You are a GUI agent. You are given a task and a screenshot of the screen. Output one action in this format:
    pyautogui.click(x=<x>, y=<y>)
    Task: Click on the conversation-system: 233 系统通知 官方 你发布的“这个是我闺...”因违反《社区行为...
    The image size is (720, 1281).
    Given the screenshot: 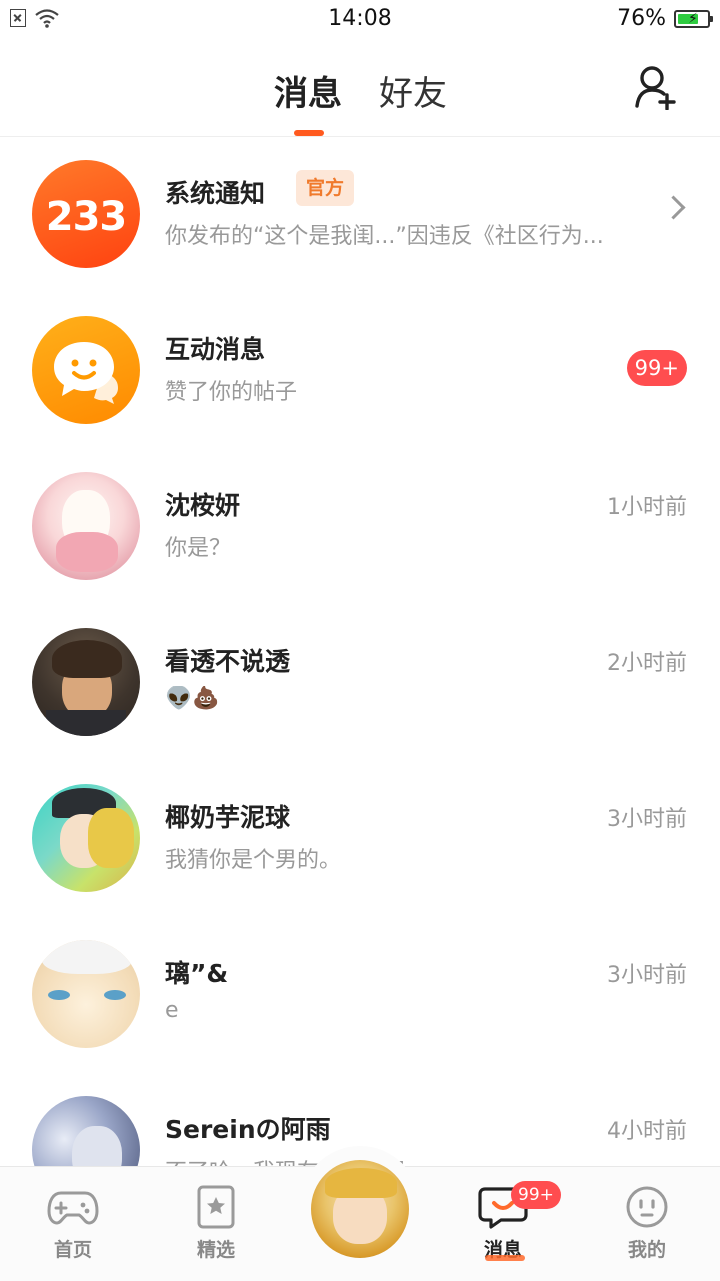 What is the action you would take?
    pyautogui.click(x=360, y=215)
    